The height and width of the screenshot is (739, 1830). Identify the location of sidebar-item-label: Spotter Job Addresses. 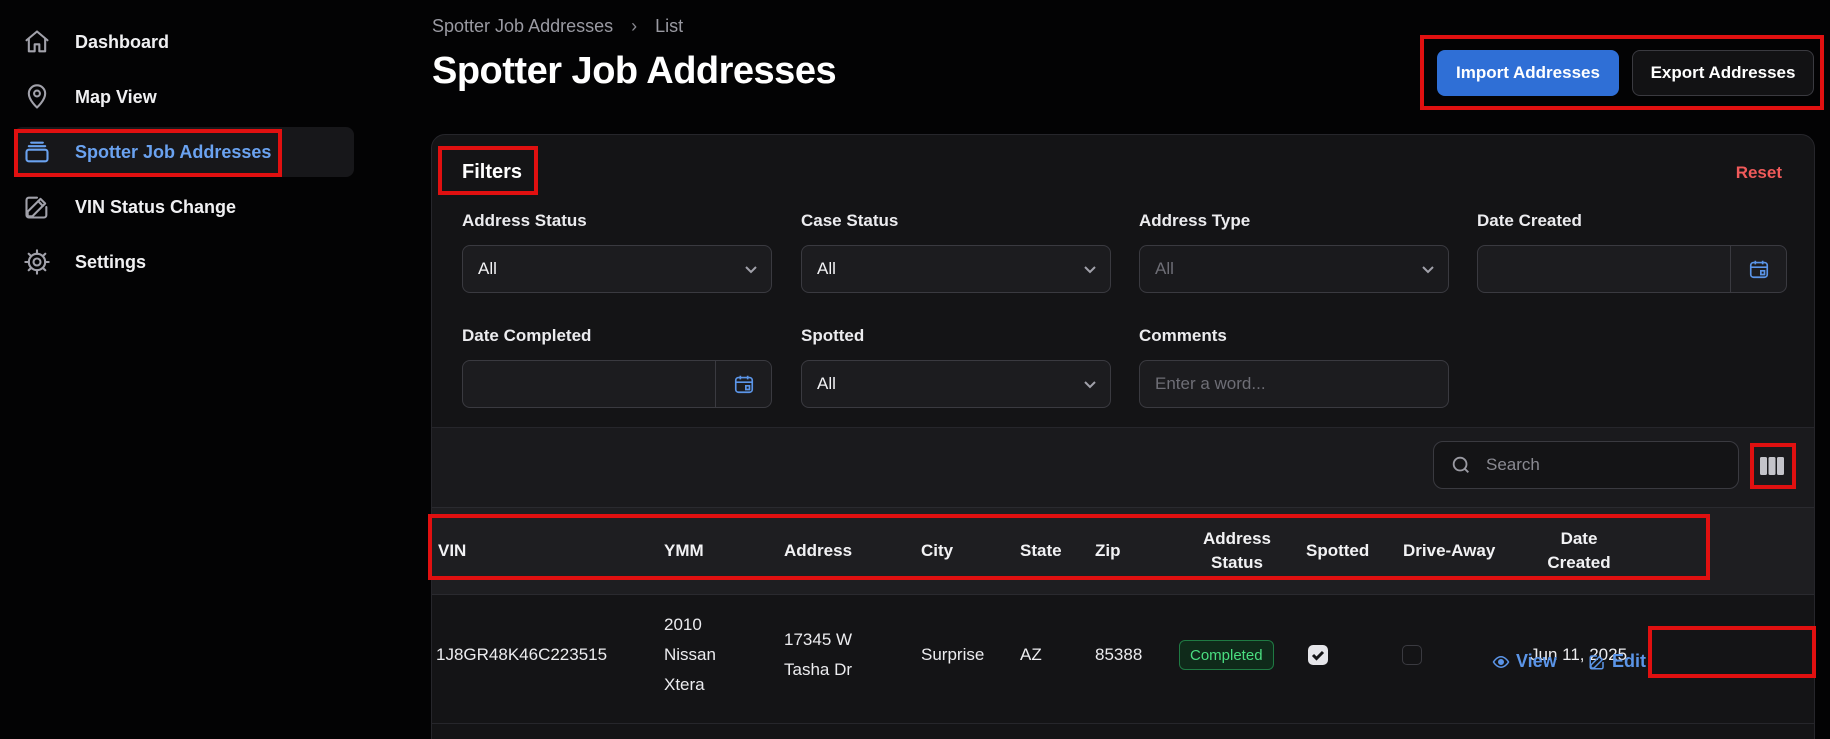
(173, 151).